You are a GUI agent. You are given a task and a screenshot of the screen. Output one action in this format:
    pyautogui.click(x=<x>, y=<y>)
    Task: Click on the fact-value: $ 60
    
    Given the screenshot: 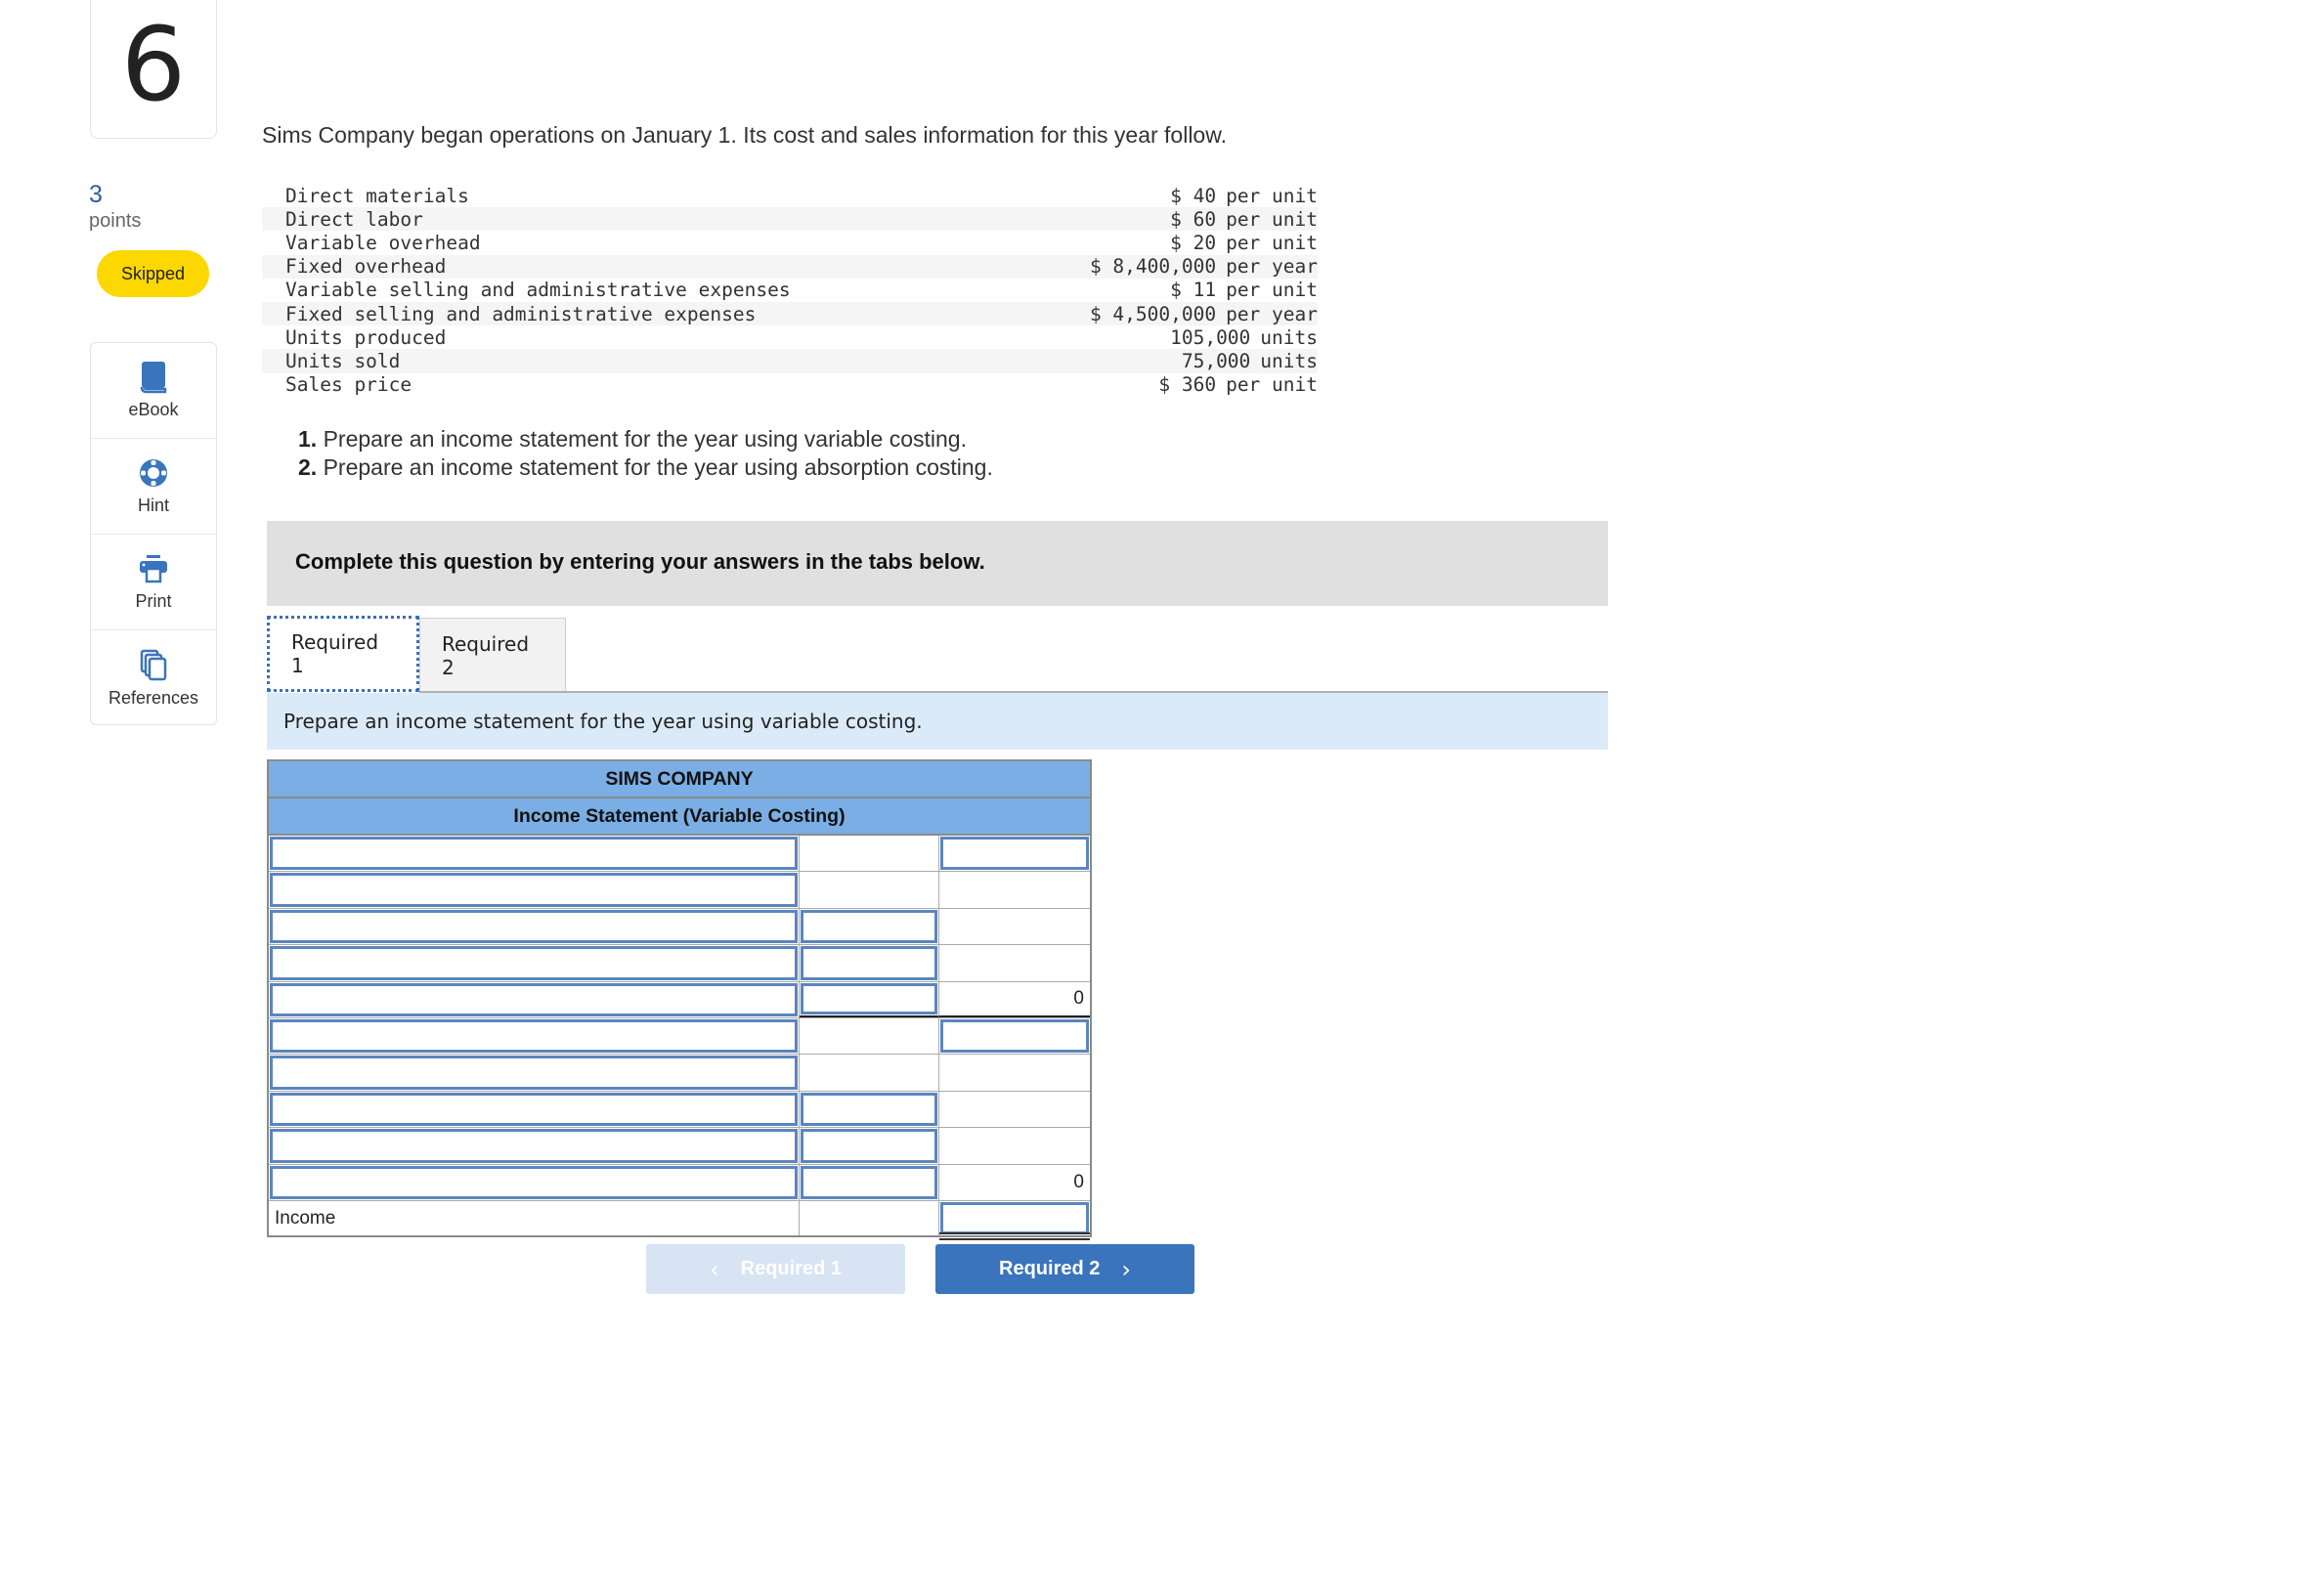 What is the action you would take?
    pyautogui.click(x=1193, y=219)
    